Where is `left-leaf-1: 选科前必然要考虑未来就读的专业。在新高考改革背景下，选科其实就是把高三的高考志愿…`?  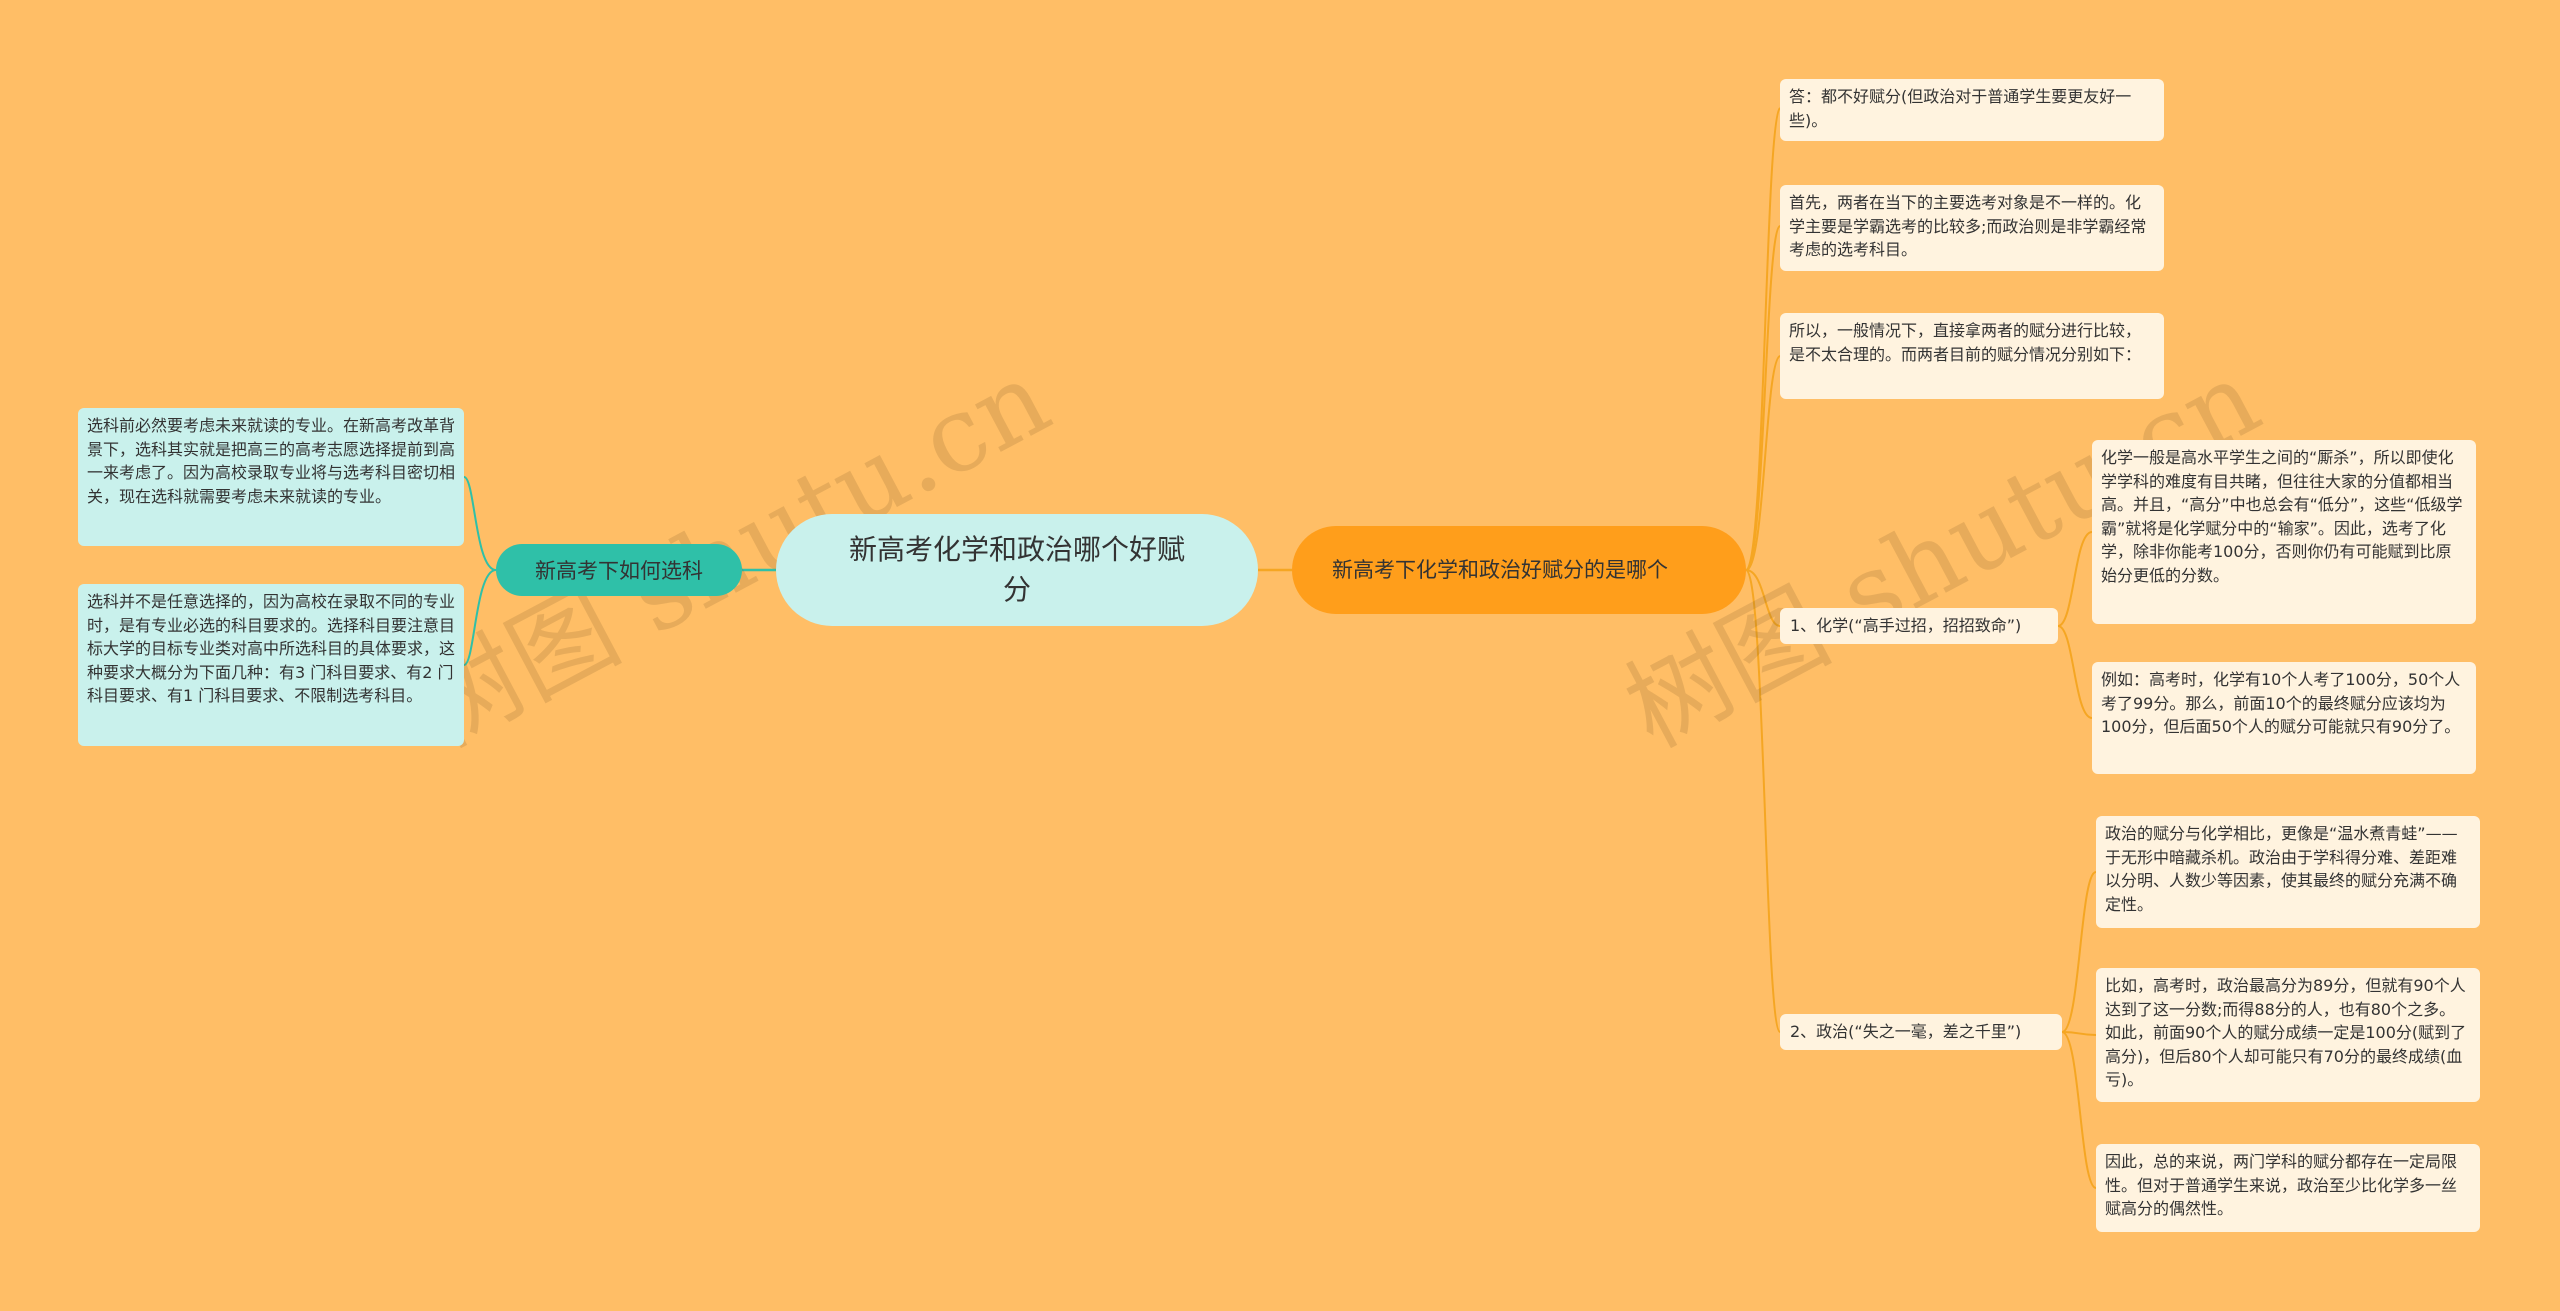
left-leaf-1: 选科前必然要考虑未来就读的专业。在新高考改革背景下，选科其实就是把高三的高考志愿… is located at coordinates (271, 477).